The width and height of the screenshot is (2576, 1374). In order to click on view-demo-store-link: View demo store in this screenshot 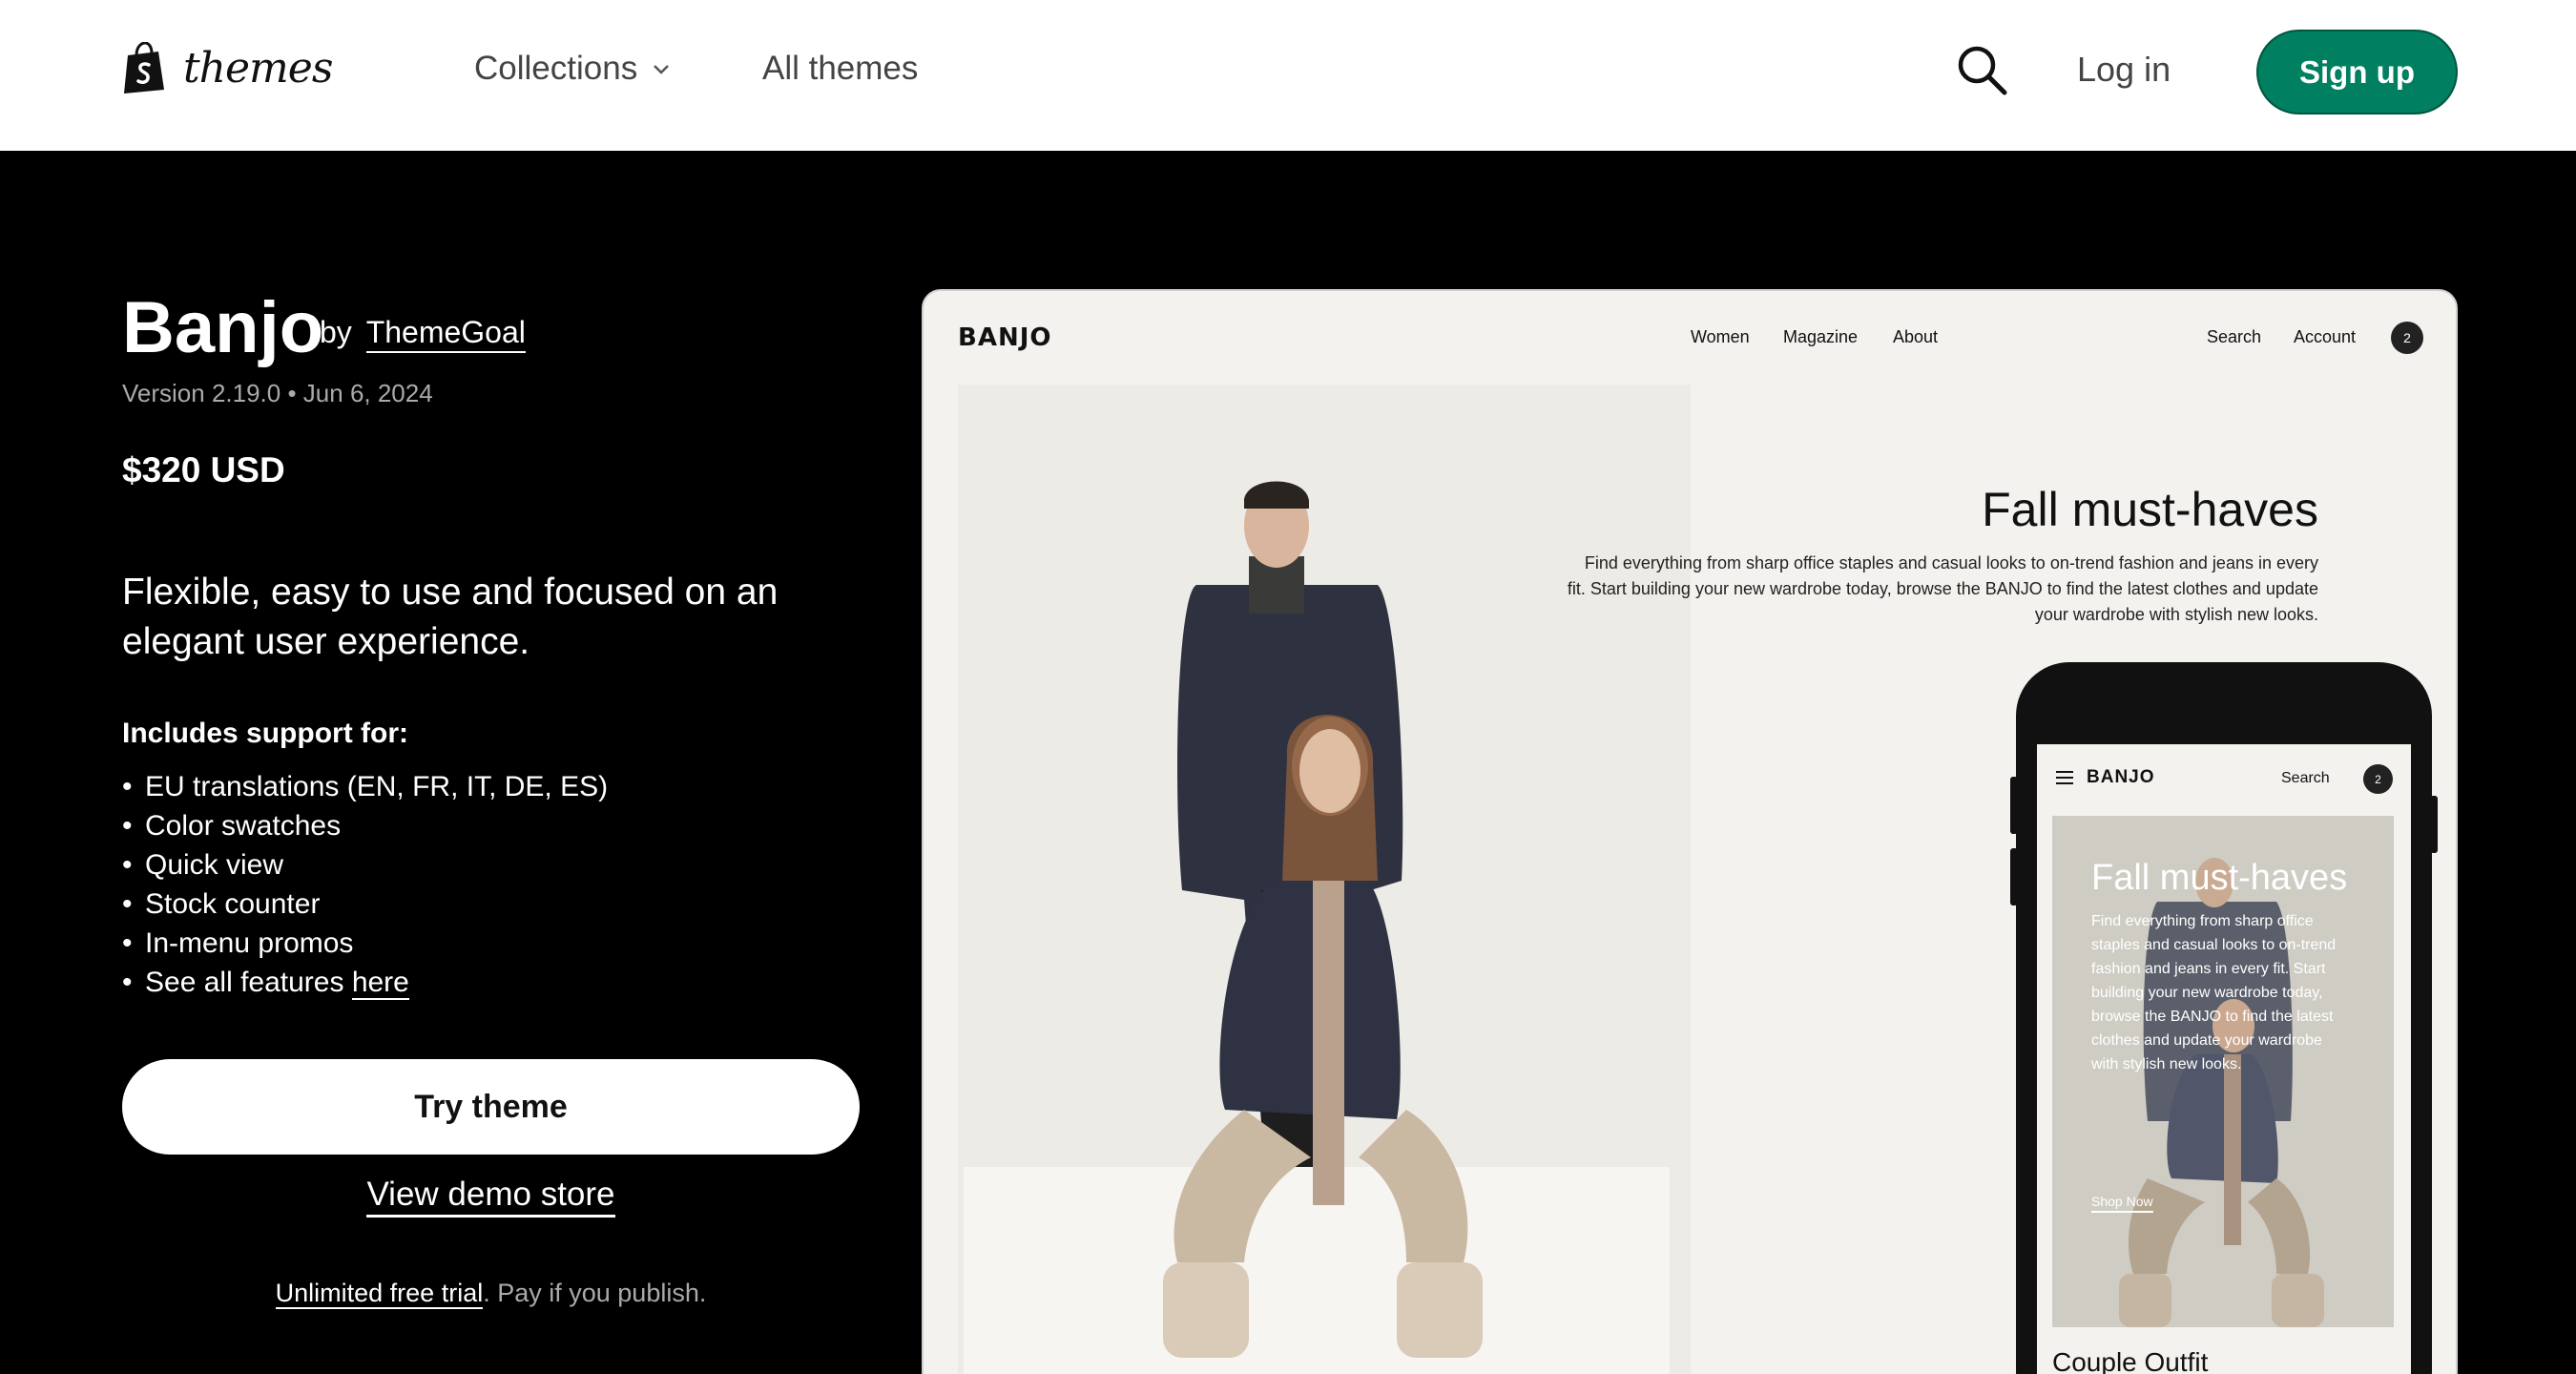, I will do `click(490, 1197)`.